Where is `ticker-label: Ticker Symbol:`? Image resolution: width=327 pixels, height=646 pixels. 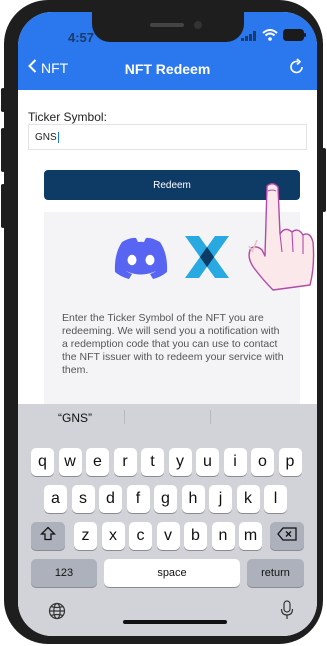 ticker-label: Ticker Symbol: is located at coordinates (67, 117).